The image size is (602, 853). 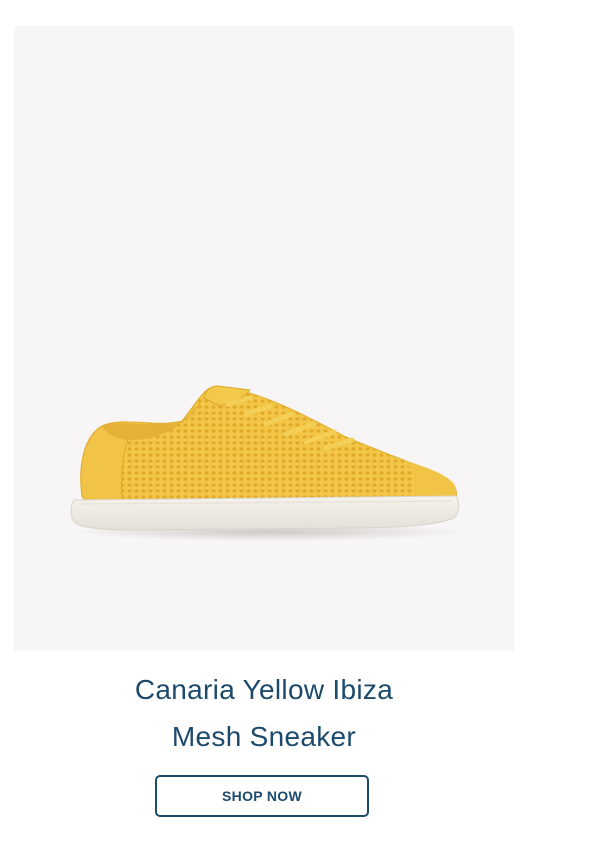 What do you see at coordinates (264, 689) in the screenshot?
I see `product-title-line-1: Canaria Yellow Ibiza` at bounding box center [264, 689].